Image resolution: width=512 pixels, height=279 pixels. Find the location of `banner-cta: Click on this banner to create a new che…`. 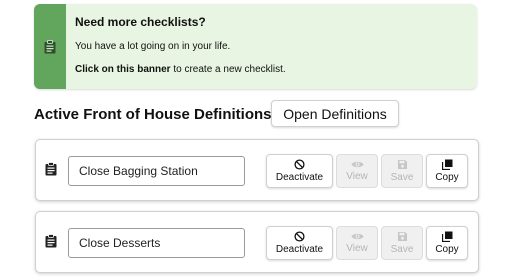

banner-cta: Click on this banner to create a new che… is located at coordinates (180, 69).